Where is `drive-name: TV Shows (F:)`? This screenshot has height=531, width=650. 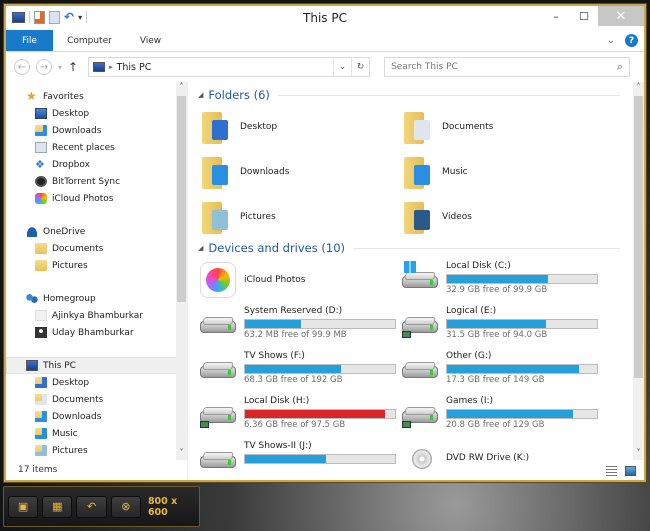
drive-name: TV Shows (F:) is located at coordinates (274, 356).